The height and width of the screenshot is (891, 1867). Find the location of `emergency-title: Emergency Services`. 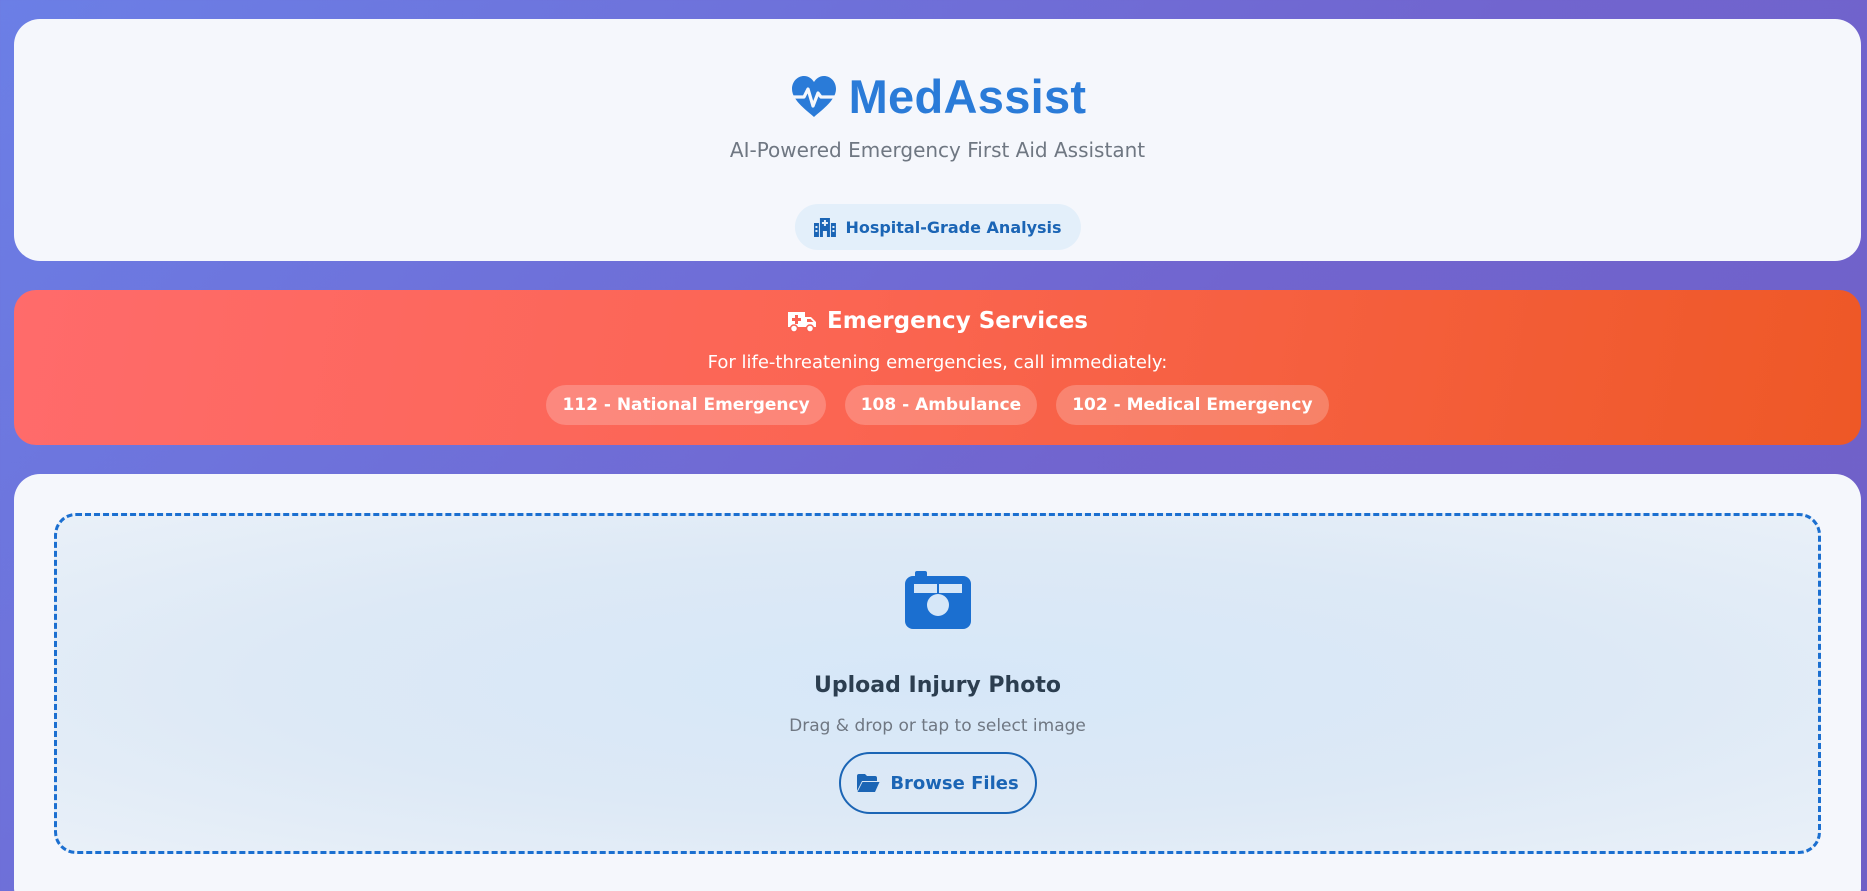

emergency-title: Emergency Services is located at coordinates (937, 321).